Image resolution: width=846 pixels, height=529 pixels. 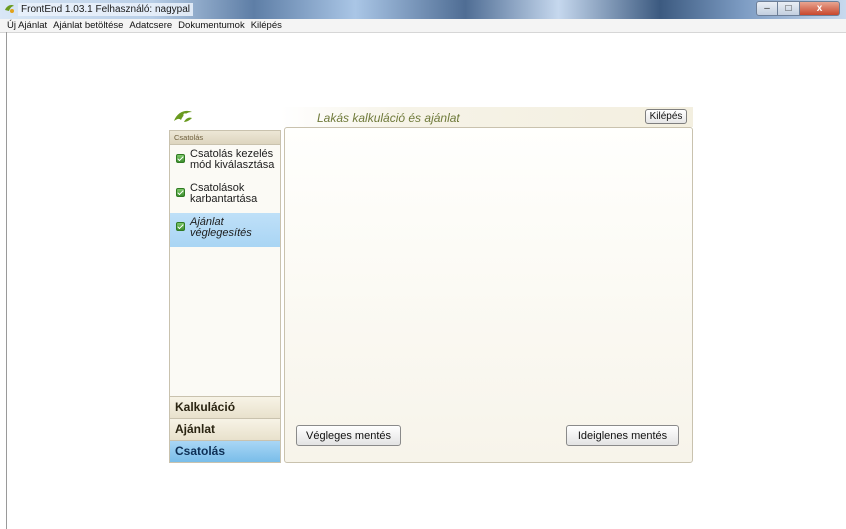 I want to click on brand-logo-icon, so click(x=183, y=116).